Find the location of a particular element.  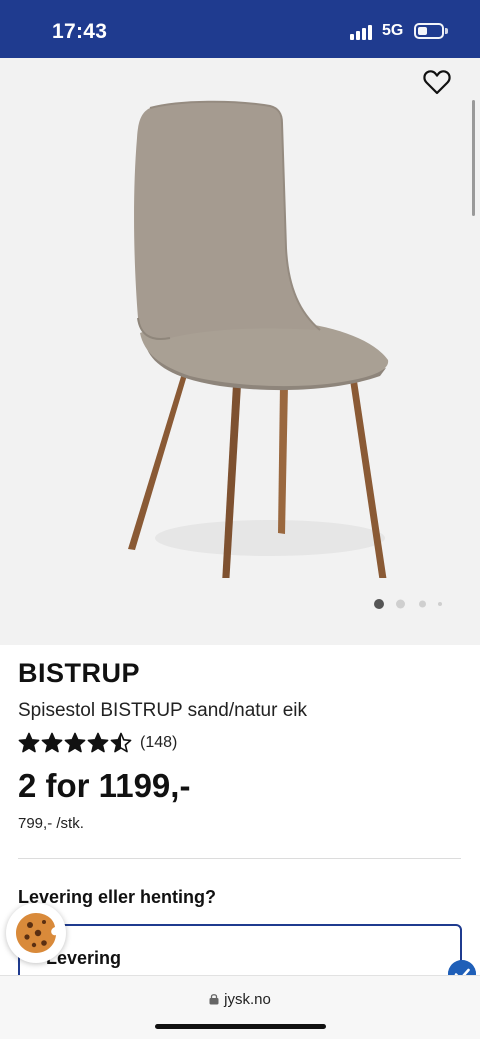

gallery-dots is located at coordinates (414, 604).